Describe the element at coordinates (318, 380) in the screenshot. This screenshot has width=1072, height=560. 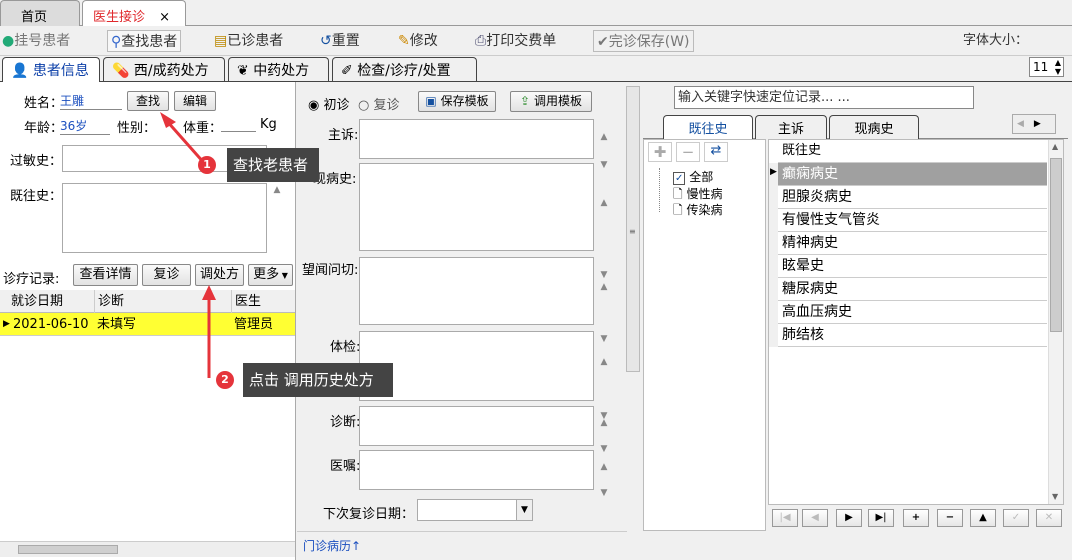
I see `annotation-tip-2: 点击 调用历史处方` at that location.